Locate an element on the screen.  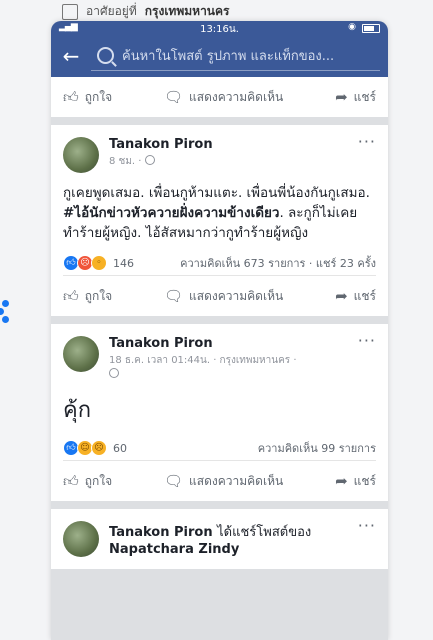
home-icon is located at coordinates (70, 11).